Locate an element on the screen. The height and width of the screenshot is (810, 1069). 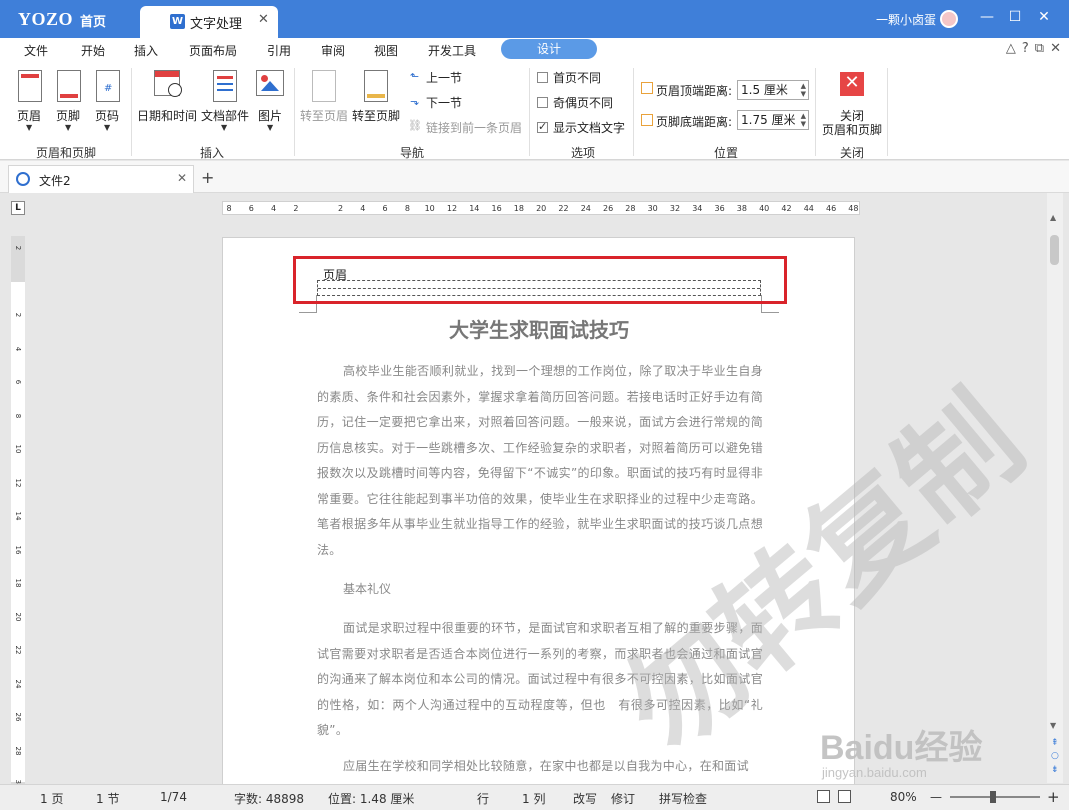
next-section-button: 下一节 is located at coordinates (444, 102).